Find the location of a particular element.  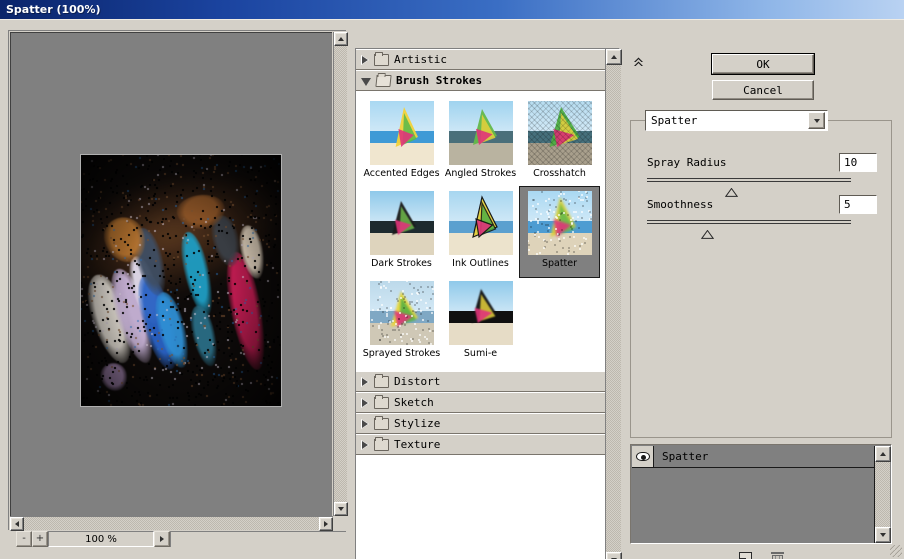

zoom-out-button: - is located at coordinates (24, 539).